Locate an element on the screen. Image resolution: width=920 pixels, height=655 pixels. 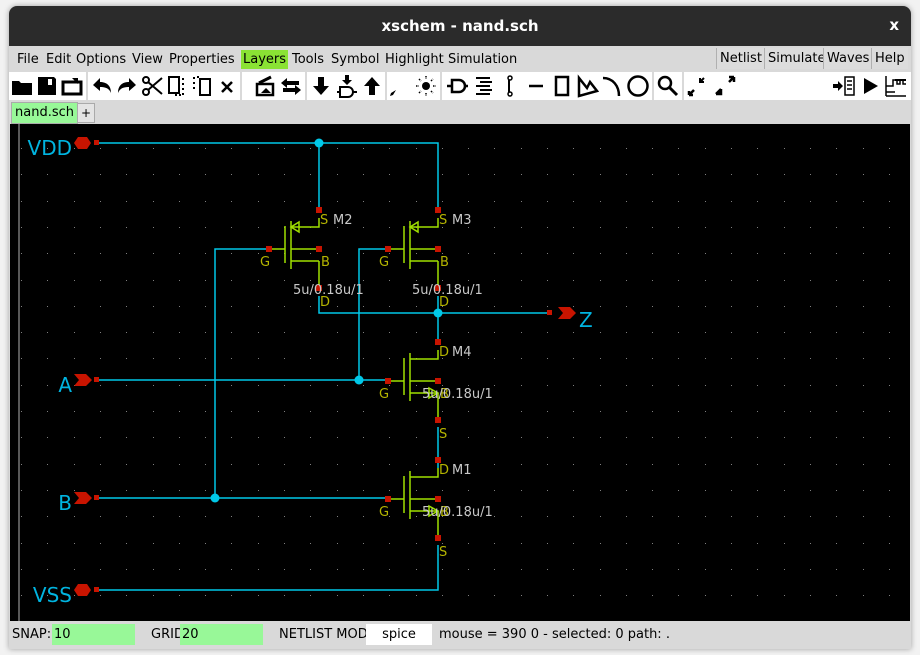
instance-name: M4 is located at coordinates (462, 352).